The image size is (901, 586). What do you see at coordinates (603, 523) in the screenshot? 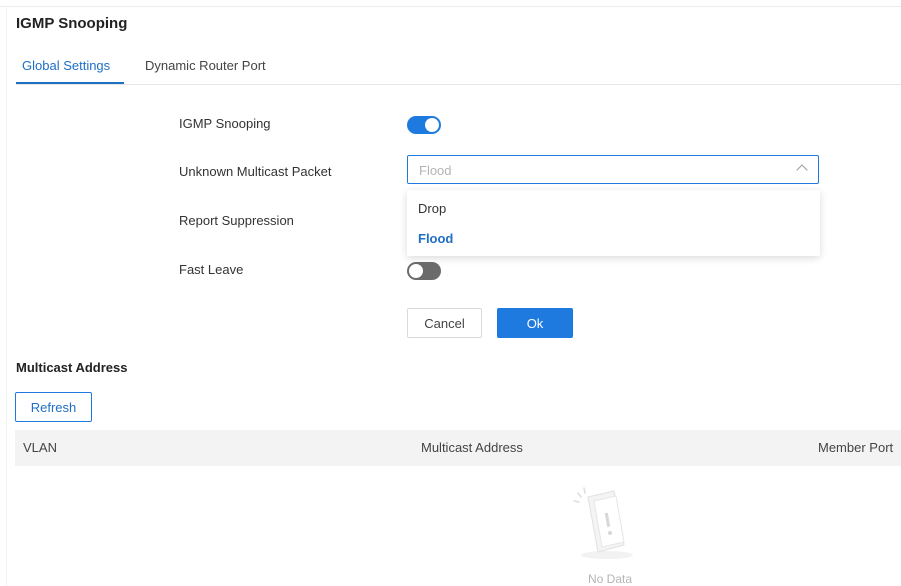
I see `empty-data-icon` at bounding box center [603, 523].